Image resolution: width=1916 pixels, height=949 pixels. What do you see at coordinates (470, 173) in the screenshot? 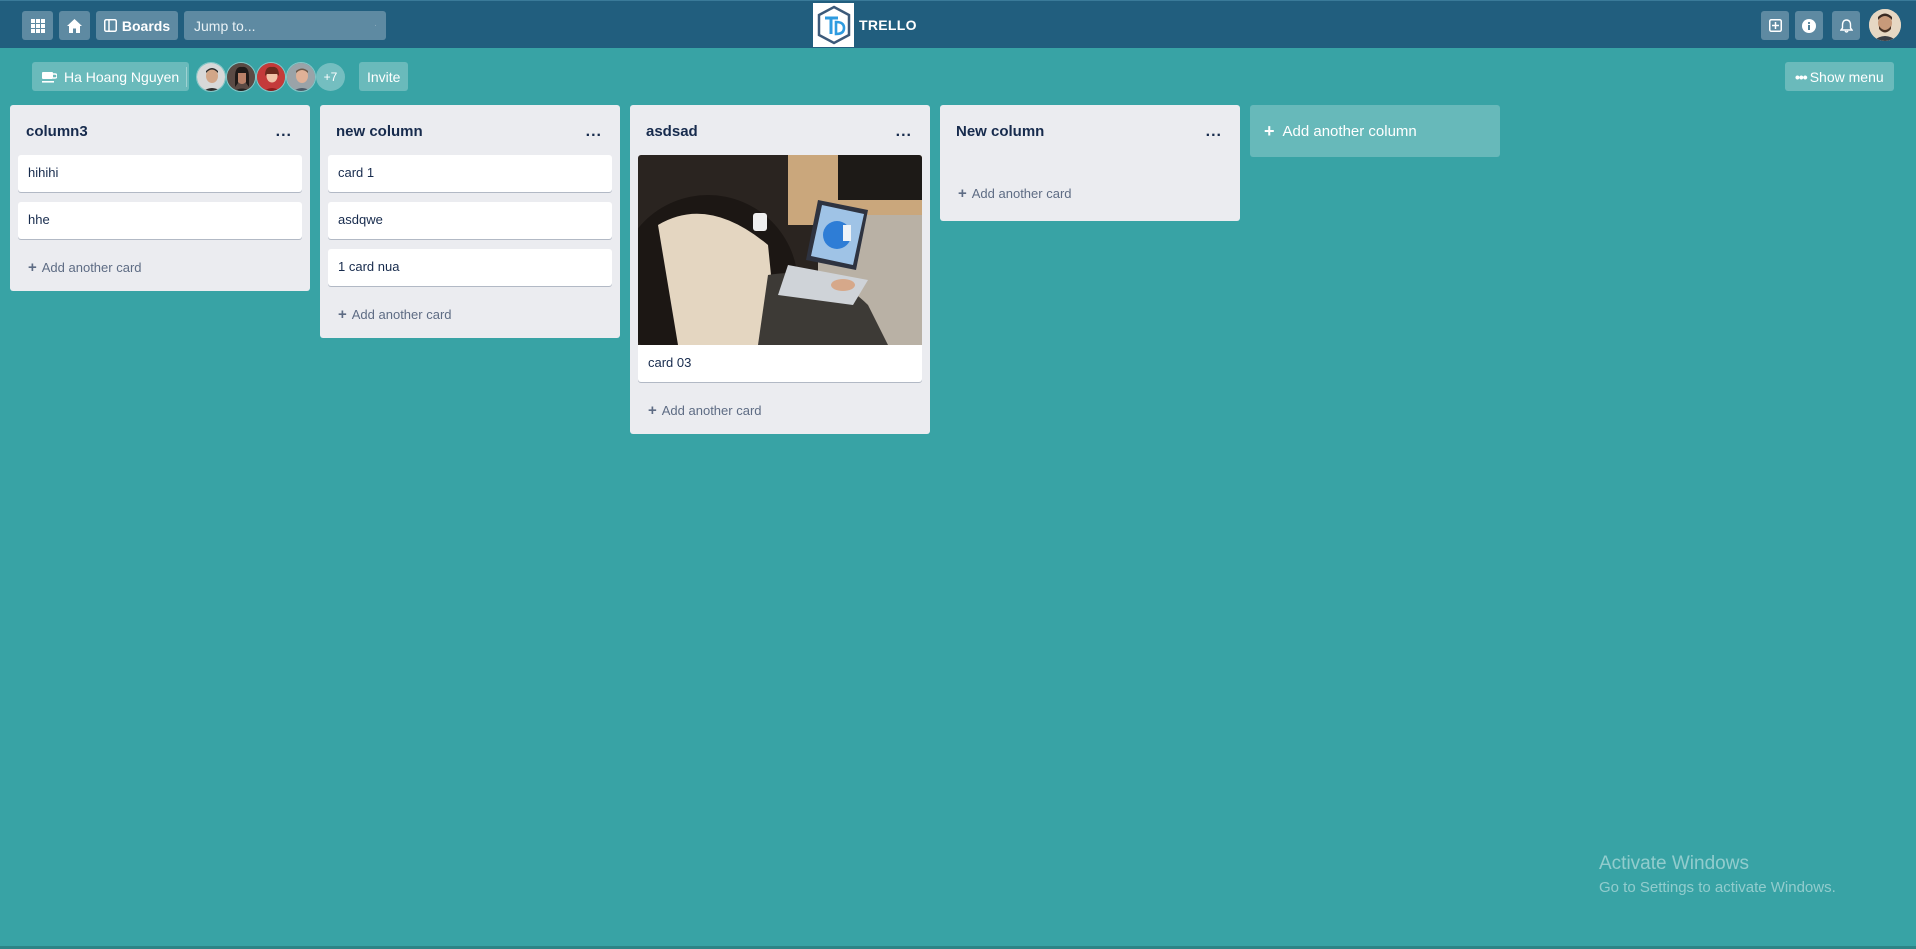
I see `card: card 1` at bounding box center [470, 173].